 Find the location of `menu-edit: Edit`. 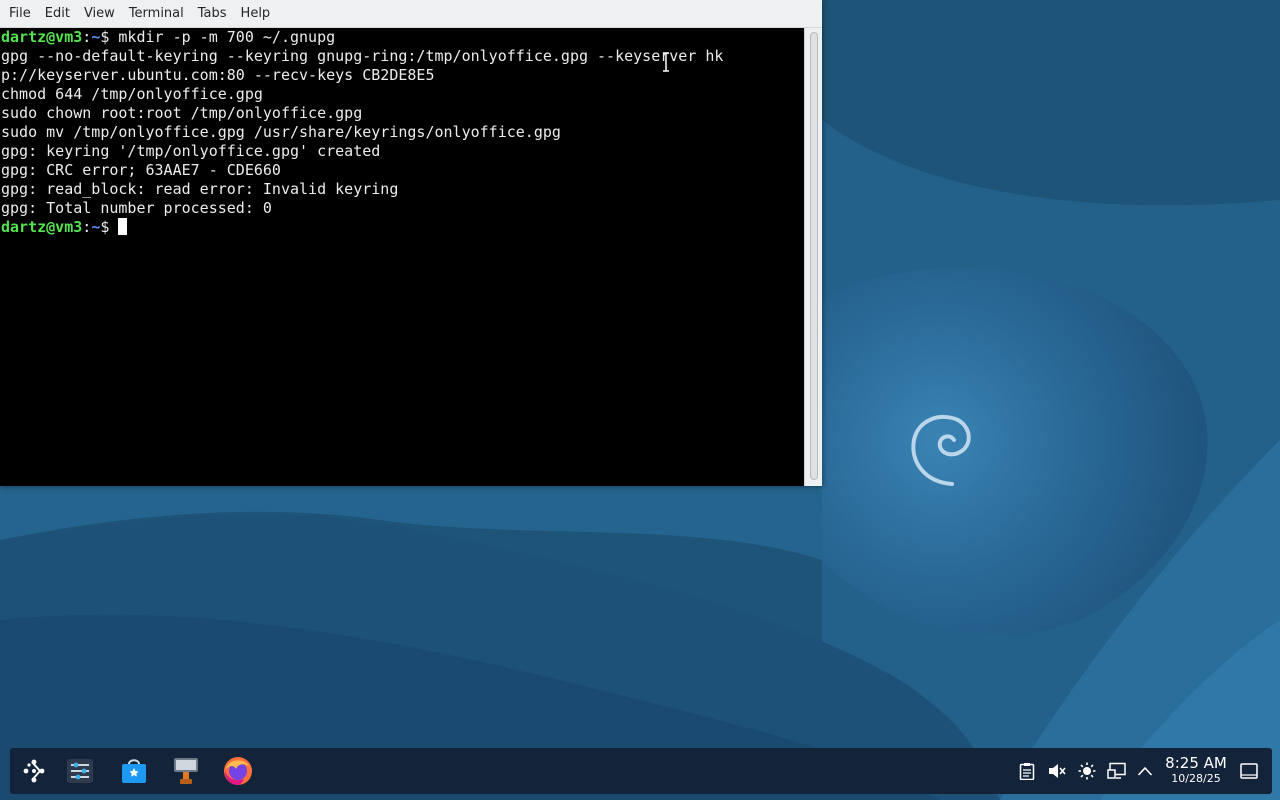

menu-edit: Edit is located at coordinates (57, 13).